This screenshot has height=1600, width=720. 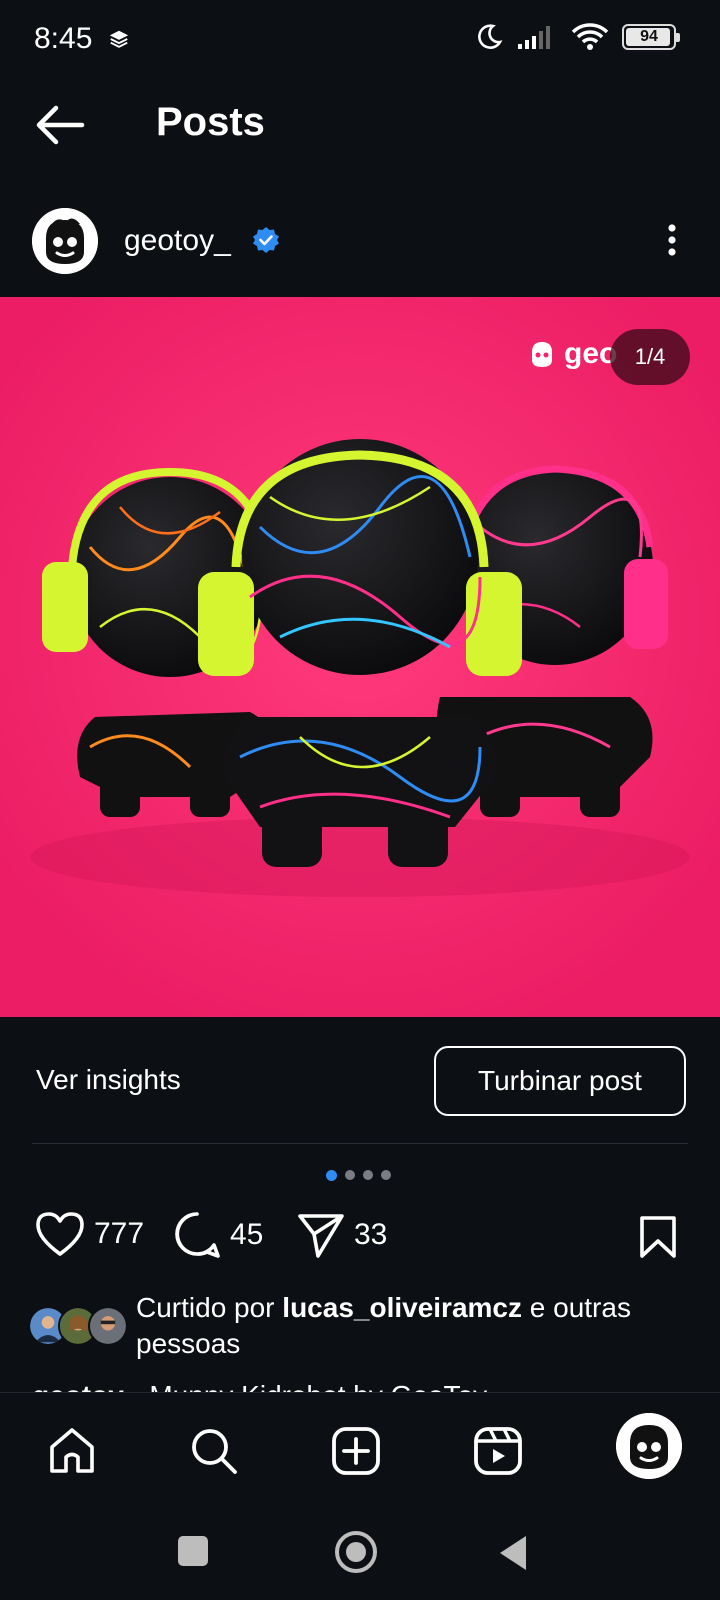 I want to click on app-header: Posts, so click(x=360, y=125).